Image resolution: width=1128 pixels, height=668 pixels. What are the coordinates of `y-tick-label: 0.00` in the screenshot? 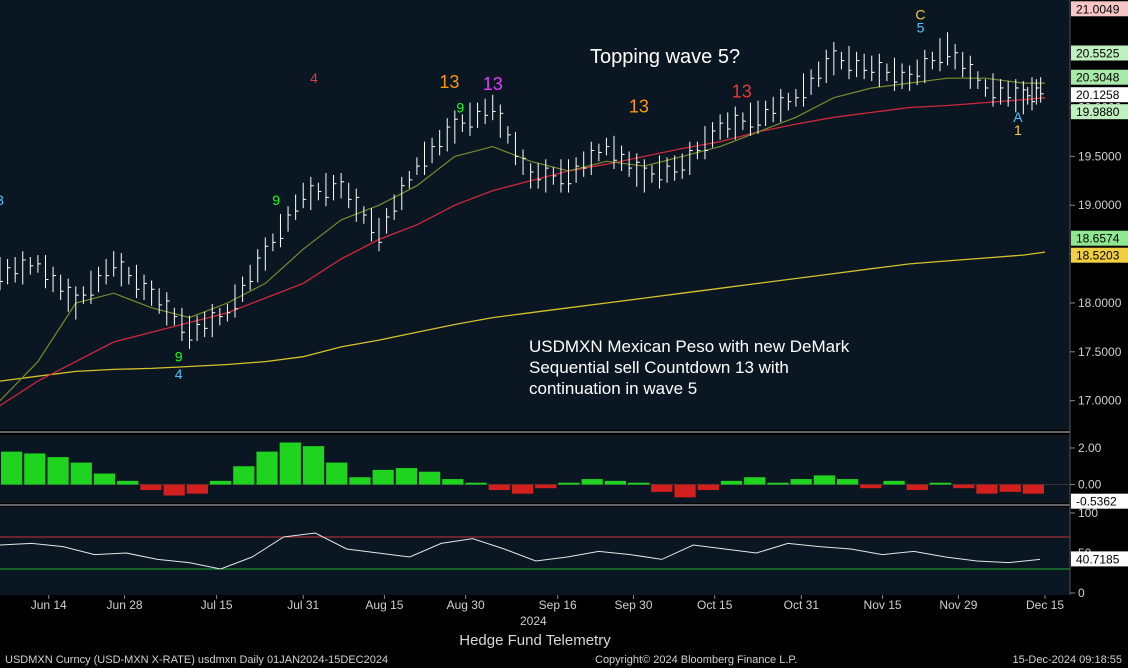 It's located at (1090, 485).